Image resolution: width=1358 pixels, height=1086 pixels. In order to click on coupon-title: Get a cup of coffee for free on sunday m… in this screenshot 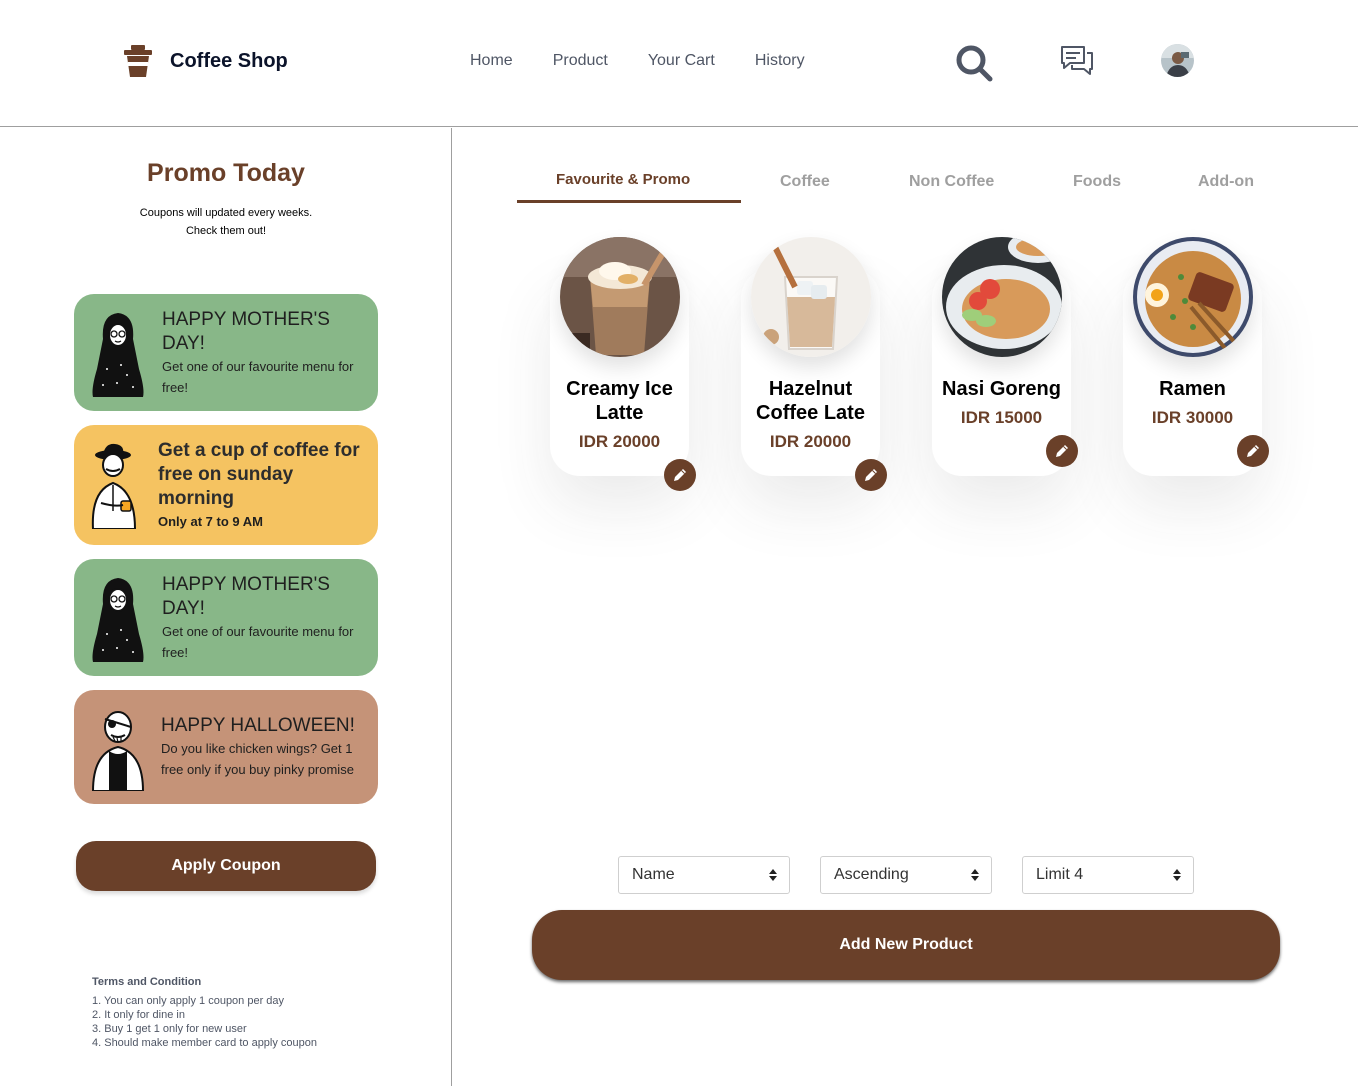, I will do `click(259, 474)`.